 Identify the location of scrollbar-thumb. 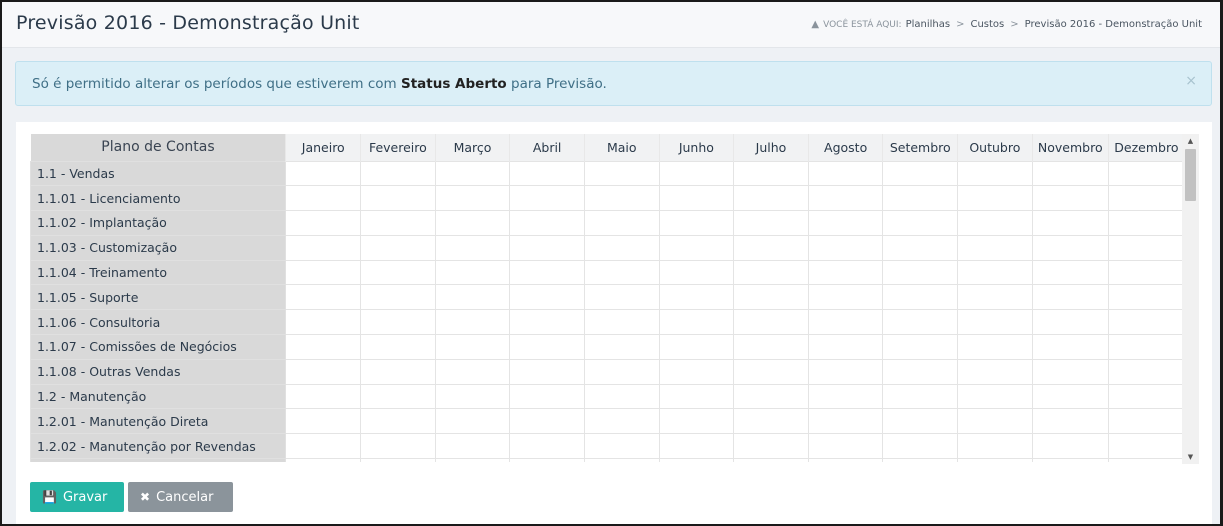
(1190, 175).